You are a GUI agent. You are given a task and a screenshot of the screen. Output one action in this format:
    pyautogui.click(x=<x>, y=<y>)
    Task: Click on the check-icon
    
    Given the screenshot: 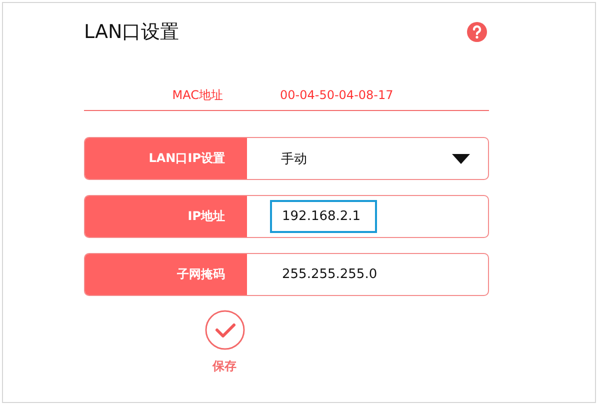 What is the action you would take?
    pyautogui.click(x=224, y=330)
    